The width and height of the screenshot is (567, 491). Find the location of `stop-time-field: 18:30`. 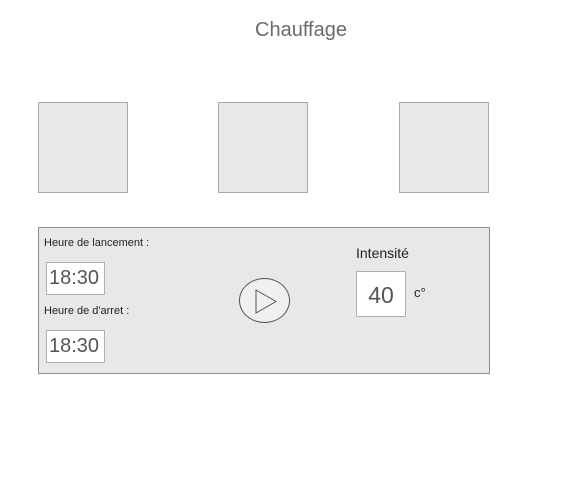

stop-time-field: 18:30 is located at coordinates (75, 346).